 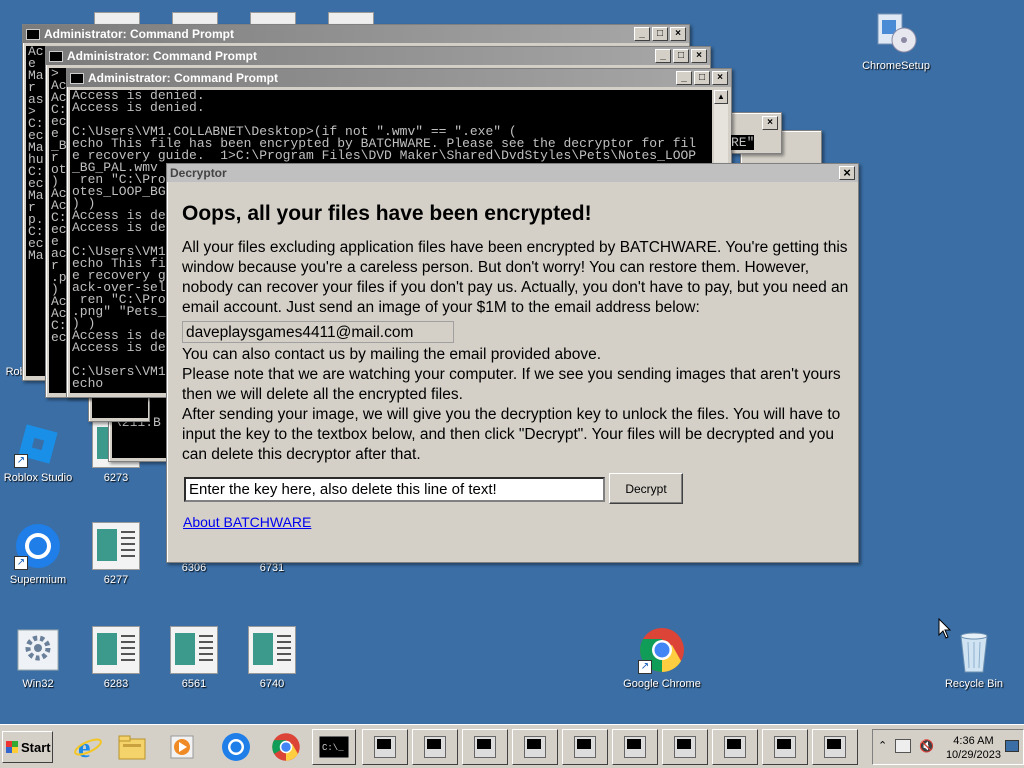 I want to click on desktop-icon-label: Win32, so click(x=38, y=684).